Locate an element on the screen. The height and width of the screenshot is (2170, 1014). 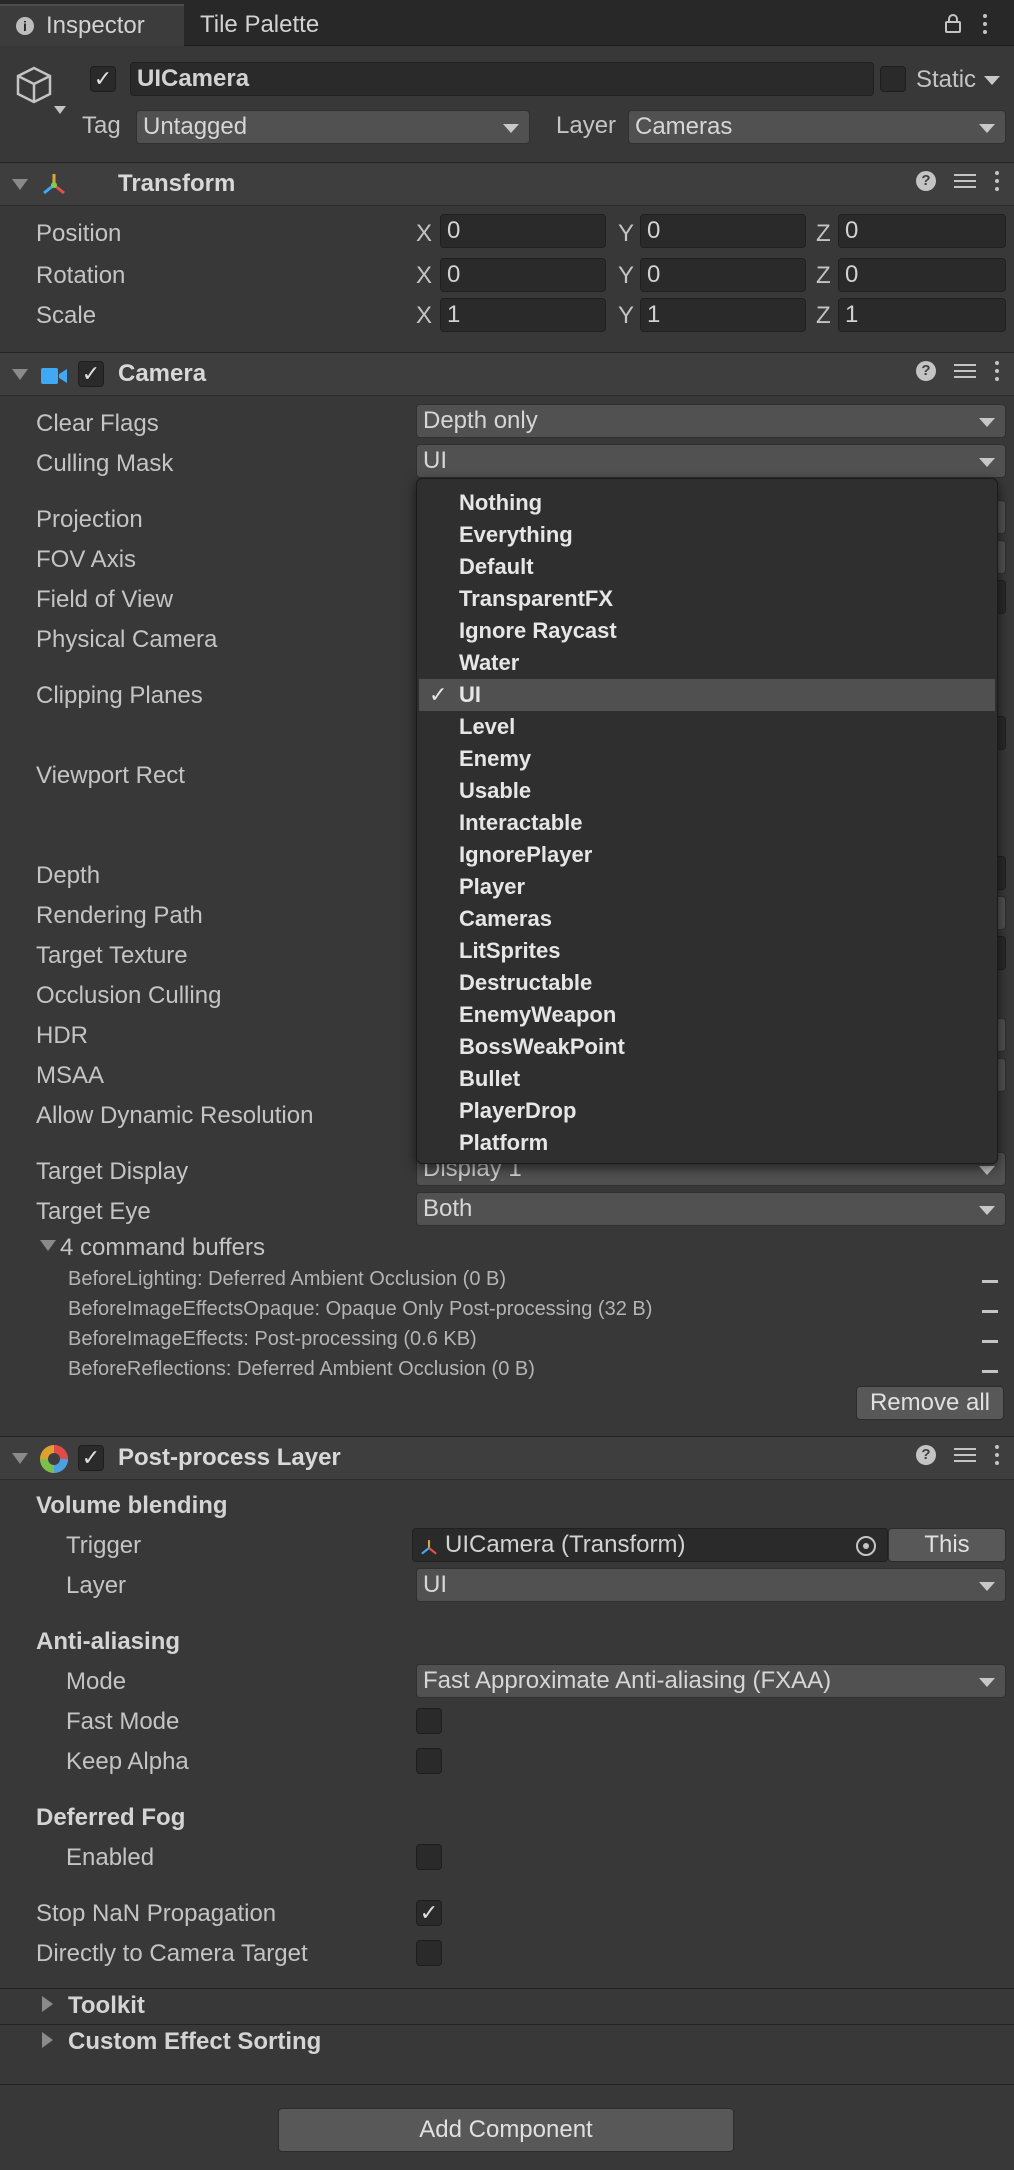
static-checkbox is located at coordinates (893, 79).